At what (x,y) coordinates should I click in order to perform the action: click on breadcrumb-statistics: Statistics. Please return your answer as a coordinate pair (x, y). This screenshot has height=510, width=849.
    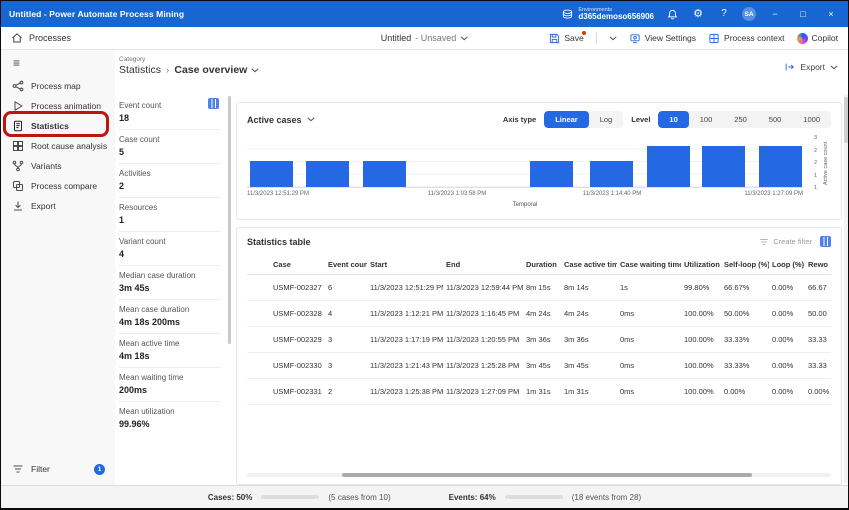
    Looking at the image, I should click on (140, 70).